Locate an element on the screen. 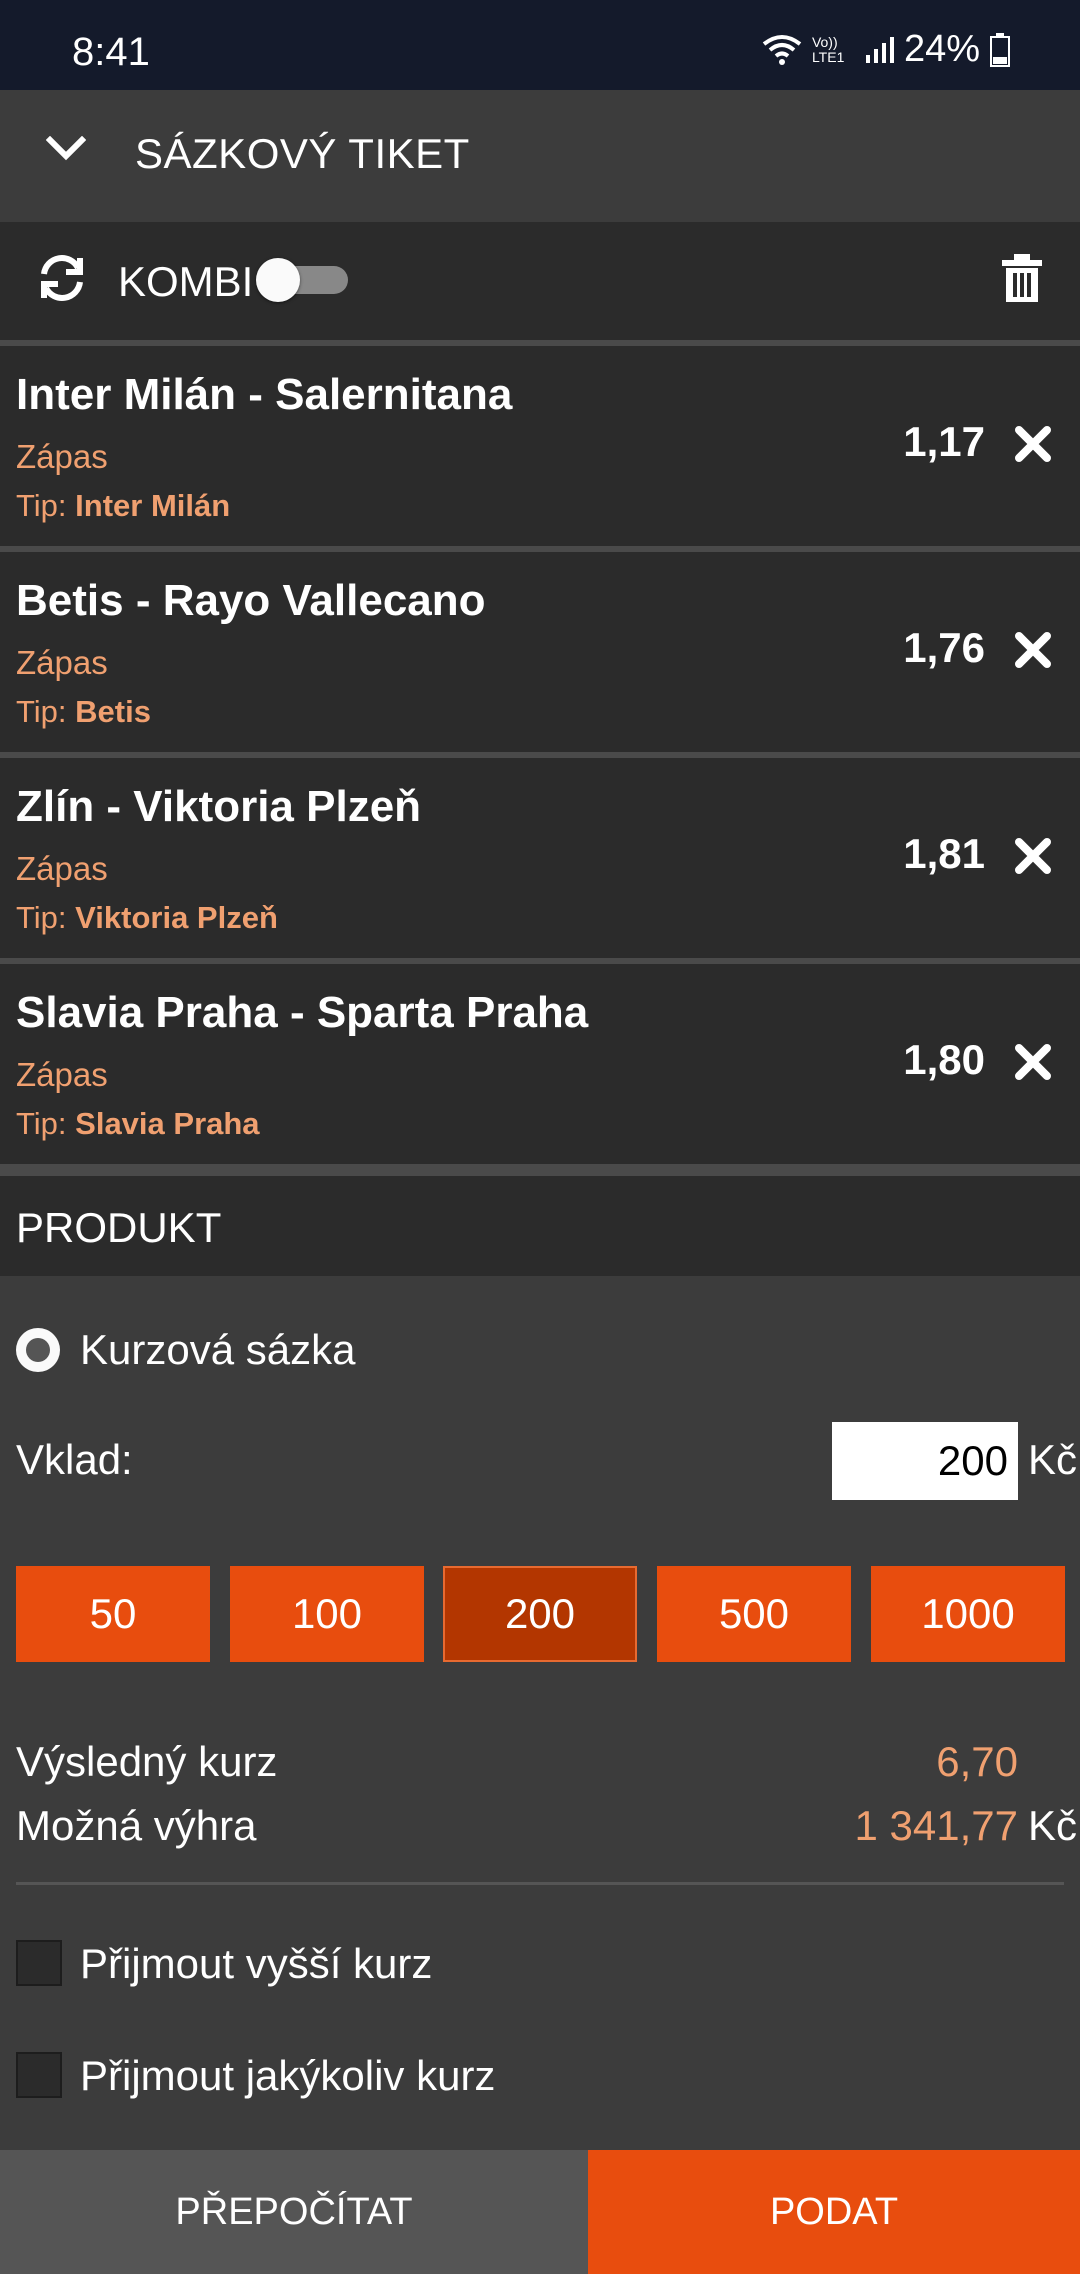  separator is located at coordinates (540, 1170).